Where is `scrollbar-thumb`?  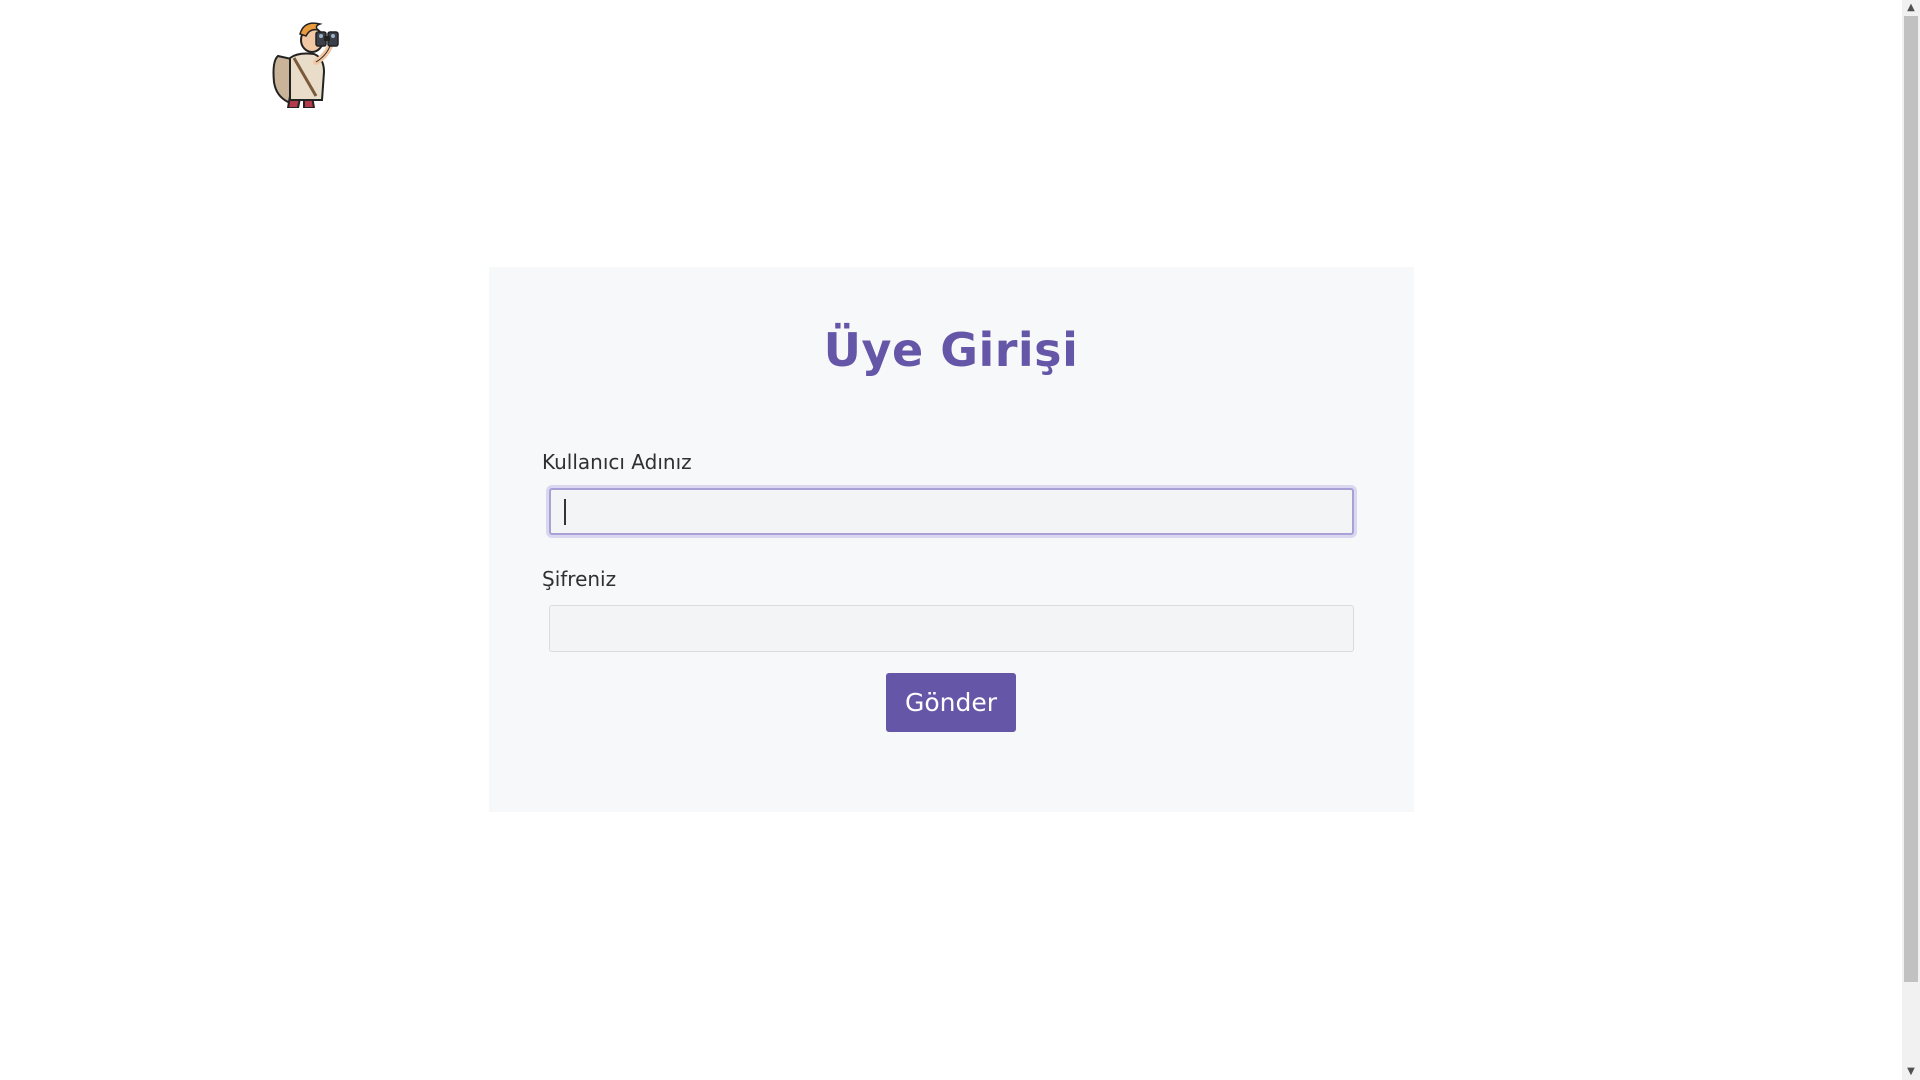
scrollbar-thumb is located at coordinates (1911, 499).